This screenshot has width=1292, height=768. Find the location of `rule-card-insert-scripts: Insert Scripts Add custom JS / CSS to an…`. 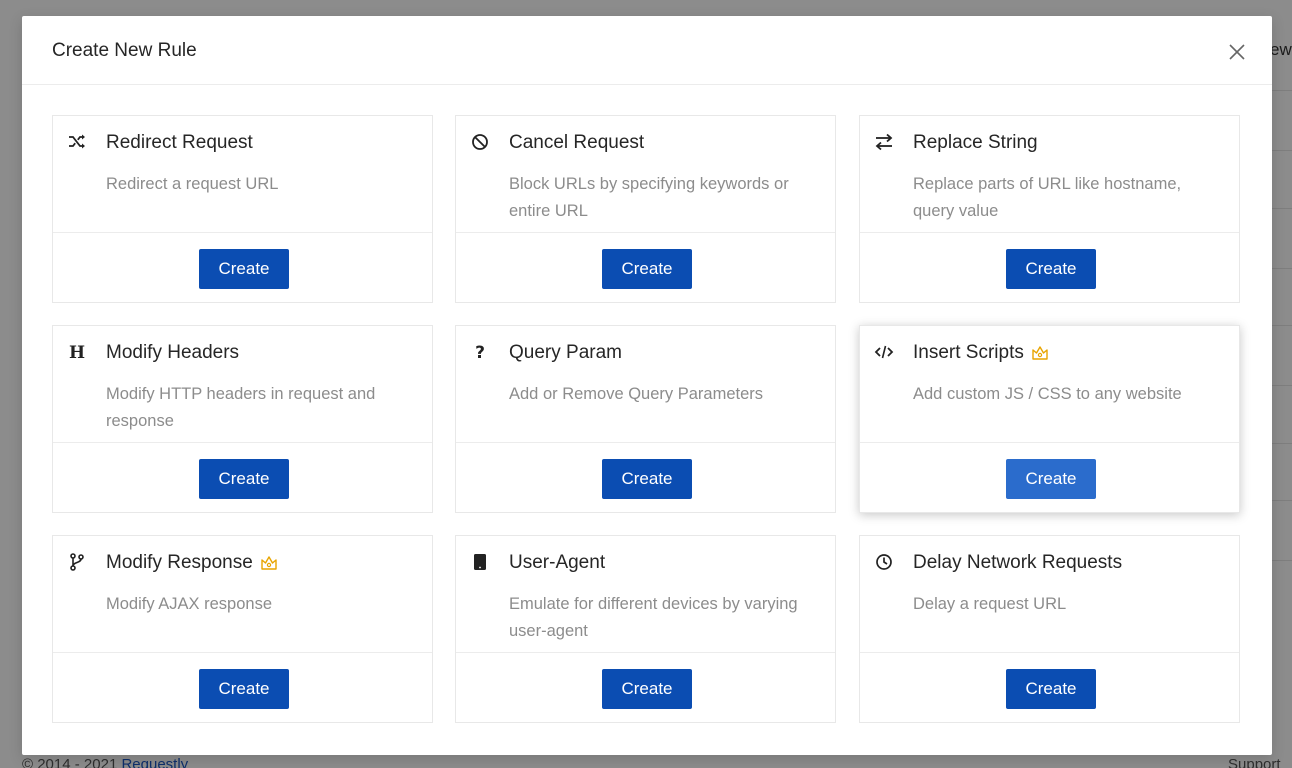

rule-card-insert-scripts: Insert Scripts Add custom JS / CSS to an… is located at coordinates (1049, 419).